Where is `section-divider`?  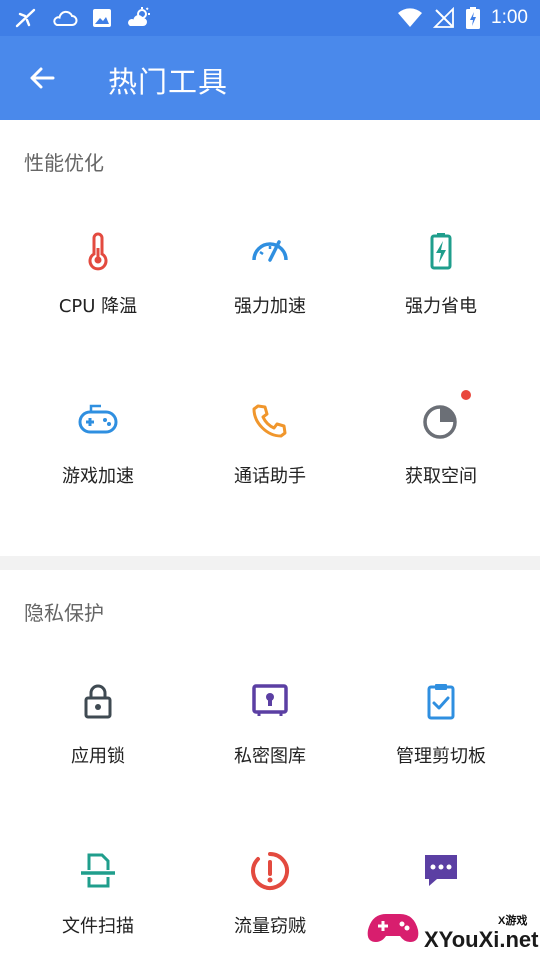
section-divider is located at coordinates (270, 563).